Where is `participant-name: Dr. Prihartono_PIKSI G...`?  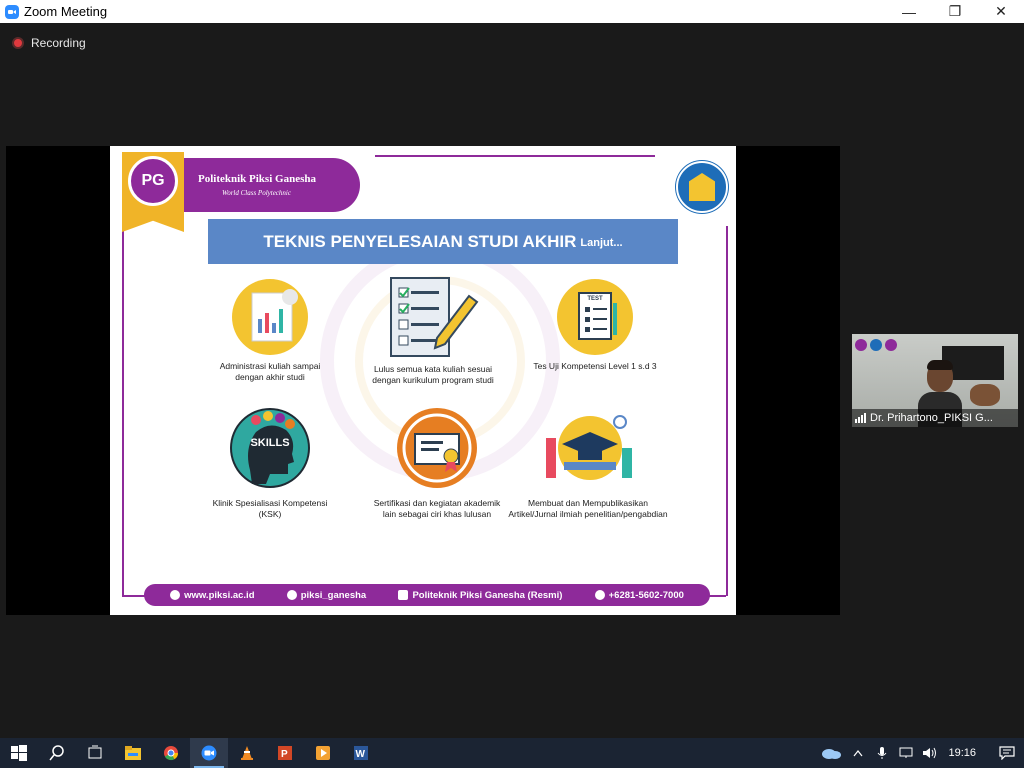 participant-name: Dr. Prihartono_PIKSI G... is located at coordinates (931, 418).